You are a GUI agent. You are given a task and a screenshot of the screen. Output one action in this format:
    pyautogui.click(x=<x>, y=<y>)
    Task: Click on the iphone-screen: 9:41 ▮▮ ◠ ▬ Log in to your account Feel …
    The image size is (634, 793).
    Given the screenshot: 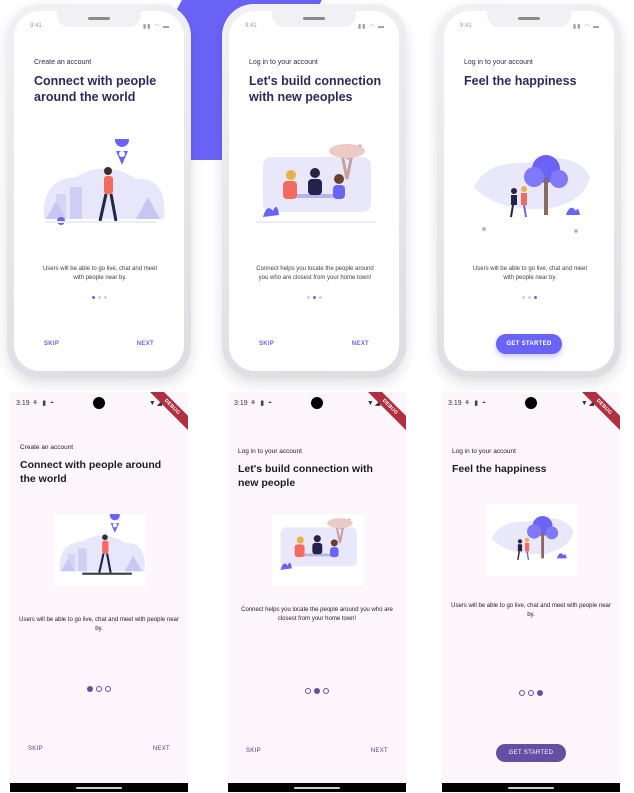 What is the action you would take?
    pyautogui.click(x=529, y=191)
    